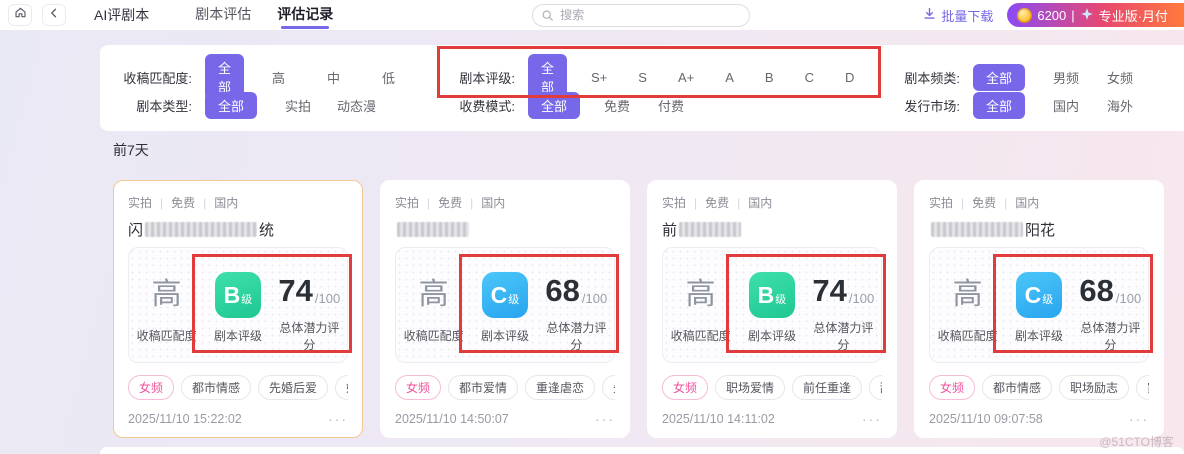 Image resolution: width=1184 pixels, height=454 pixels. I want to click on filter-option: 中, so click(333, 77).